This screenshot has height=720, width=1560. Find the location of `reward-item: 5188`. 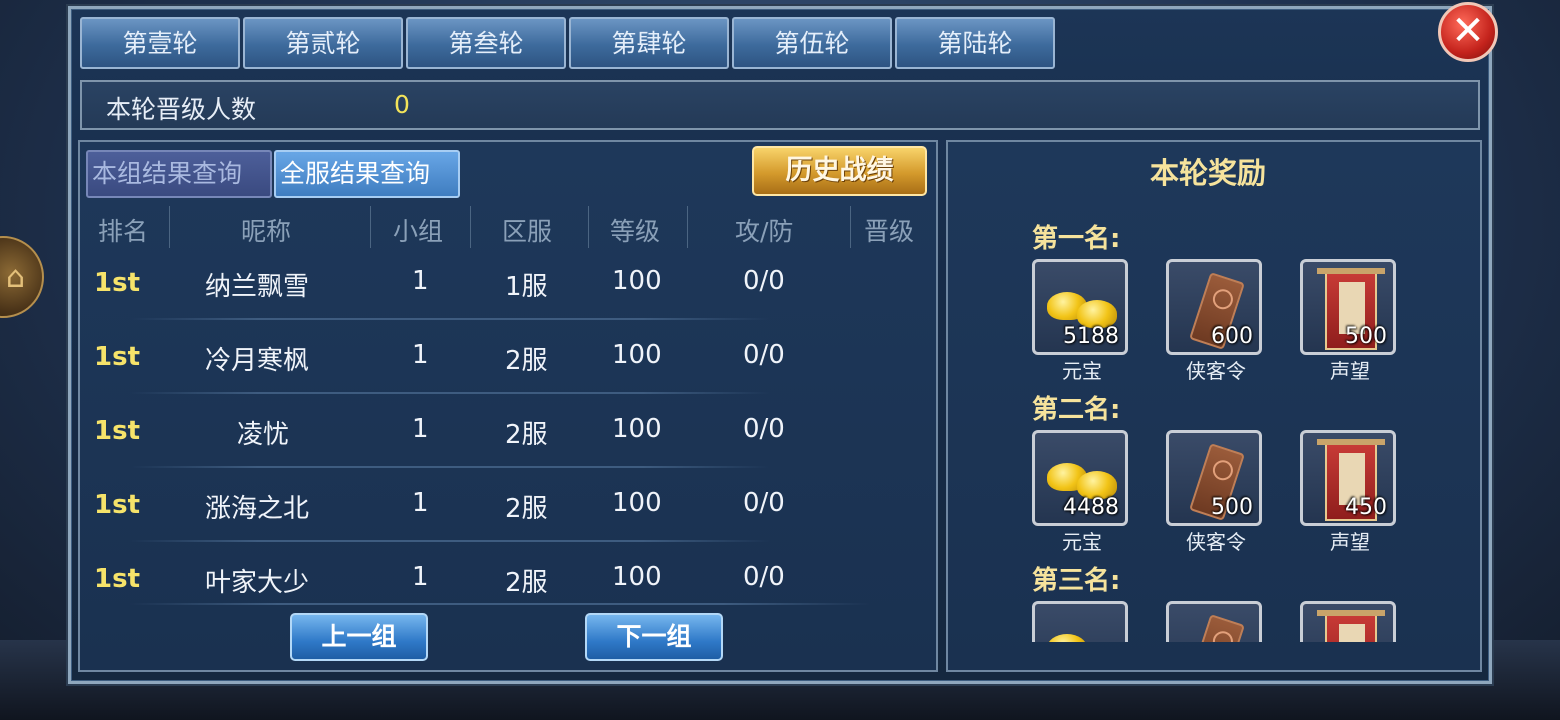

reward-item: 5188 is located at coordinates (1080, 307).